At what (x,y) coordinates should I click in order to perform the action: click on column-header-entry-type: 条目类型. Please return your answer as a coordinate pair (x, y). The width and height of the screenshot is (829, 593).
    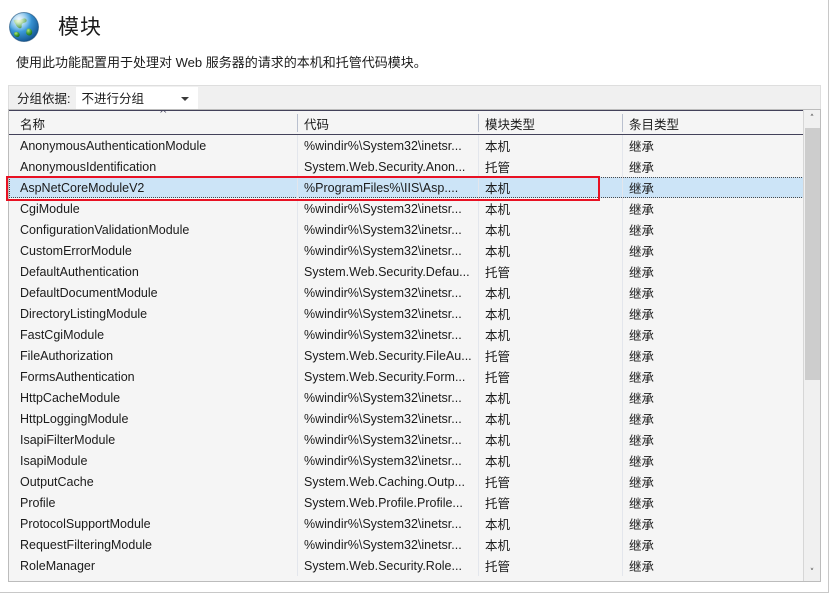
    Looking at the image, I should click on (711, 123).